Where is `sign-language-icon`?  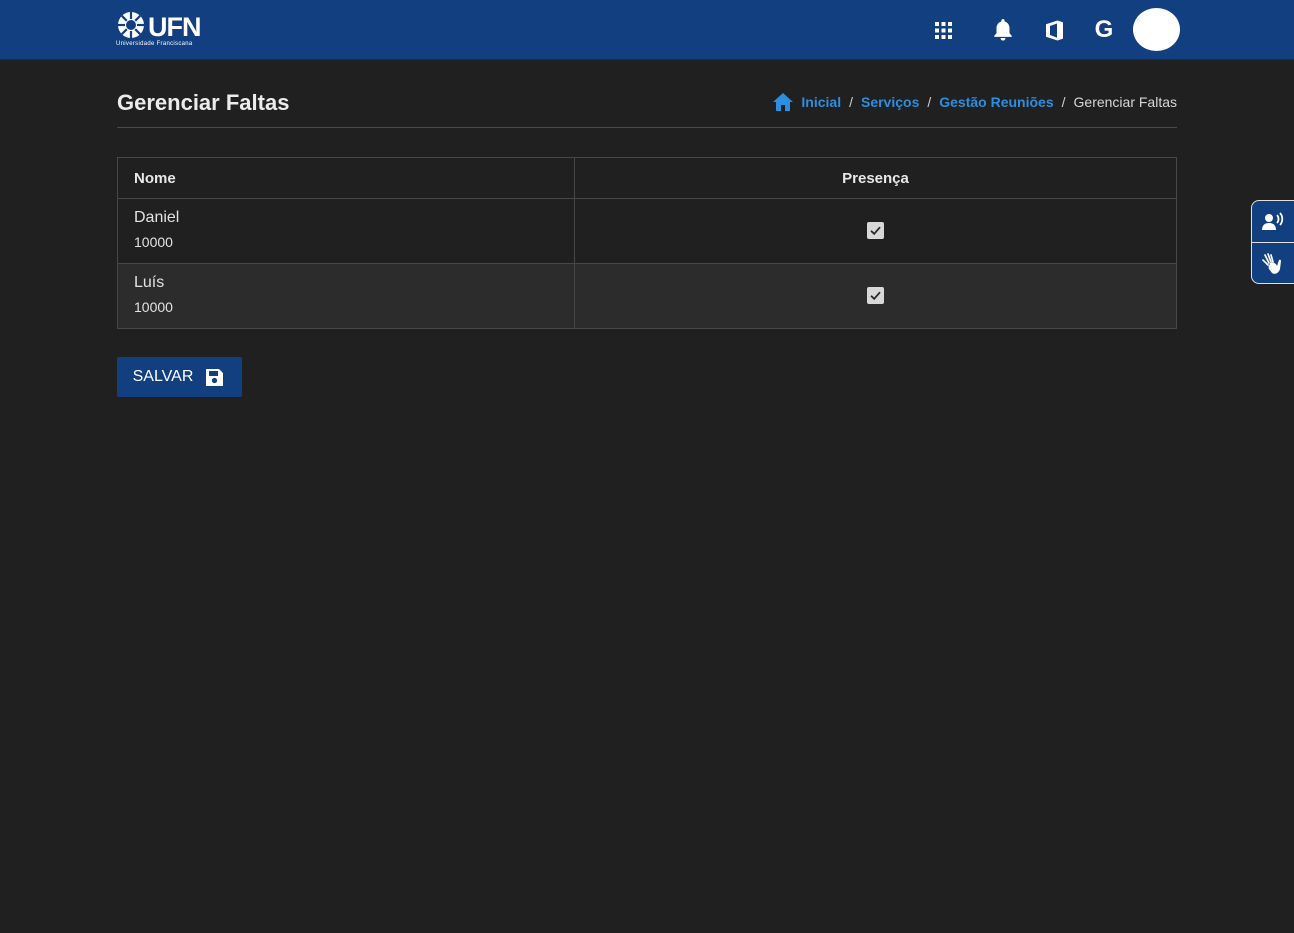
sign-language-icon is located at coordinates (1271, 263).